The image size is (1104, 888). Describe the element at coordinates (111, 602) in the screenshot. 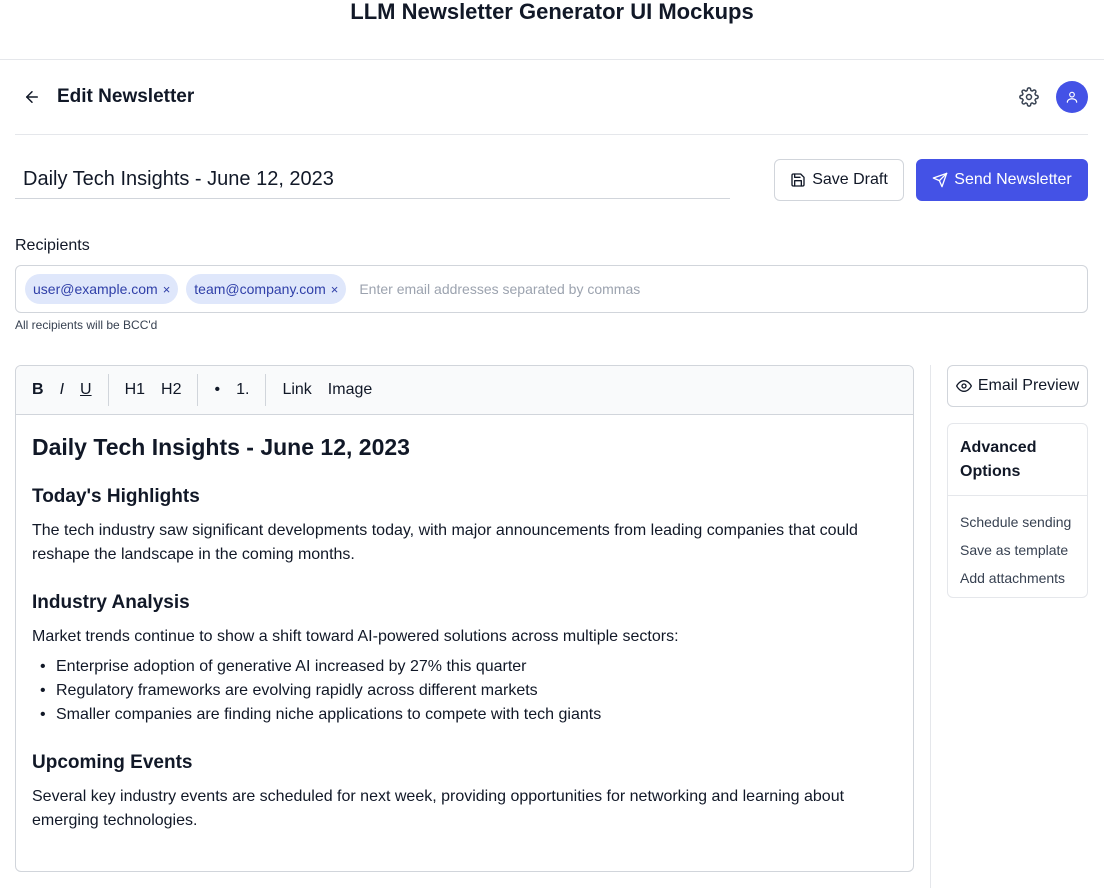

I see `section-title: Industry Analysis` at that location.